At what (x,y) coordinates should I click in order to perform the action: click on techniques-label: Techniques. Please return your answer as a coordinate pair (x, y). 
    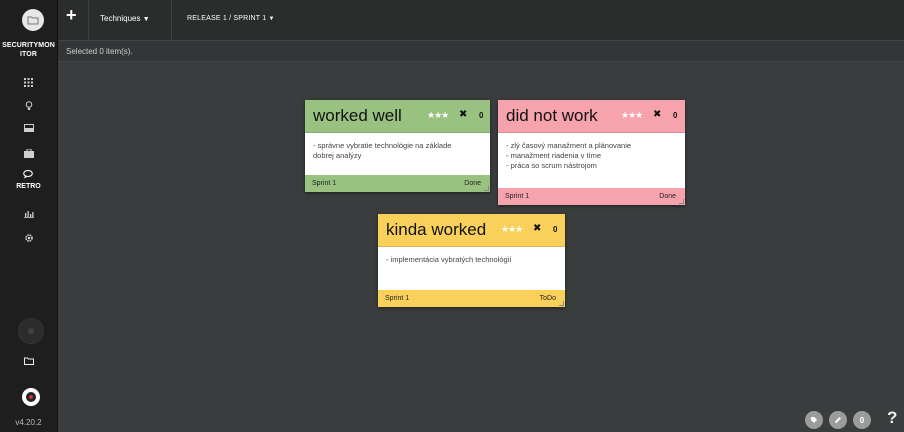
    Looking at the image, I should click on (120, 18).